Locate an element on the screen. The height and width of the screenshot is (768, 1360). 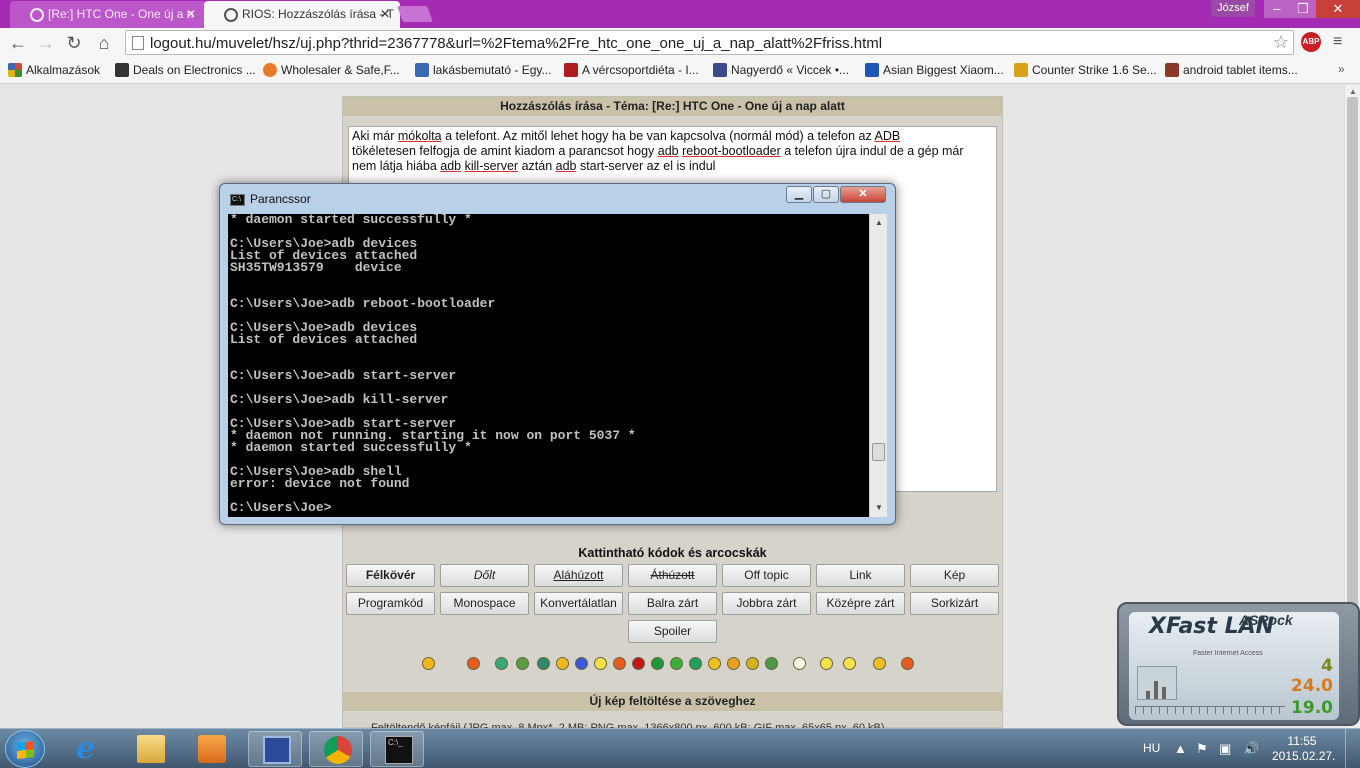
strikethrough-button: Áthúzott is located at coordinates (672, 575).